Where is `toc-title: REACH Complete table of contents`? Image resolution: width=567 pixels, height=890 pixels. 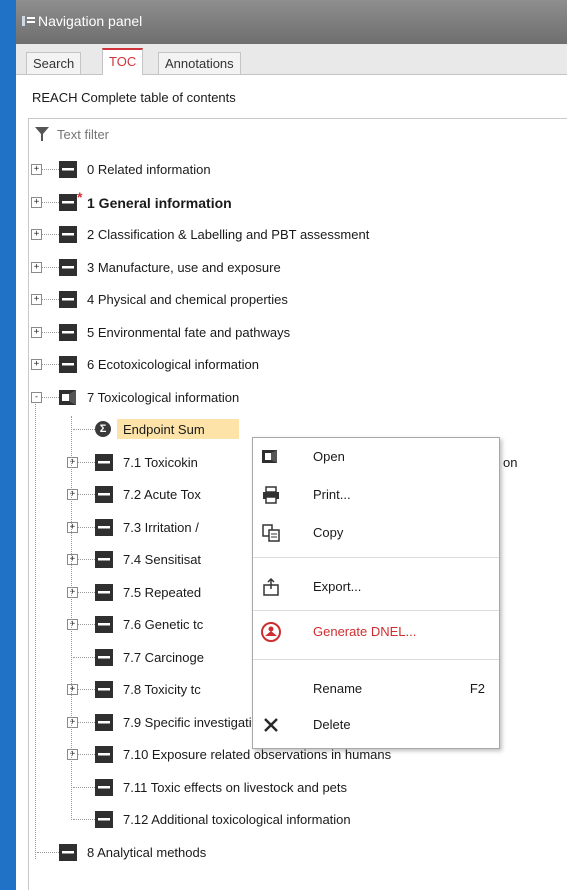 toc-title: REACH Complete table of contents is located at coordinates (134, 97).